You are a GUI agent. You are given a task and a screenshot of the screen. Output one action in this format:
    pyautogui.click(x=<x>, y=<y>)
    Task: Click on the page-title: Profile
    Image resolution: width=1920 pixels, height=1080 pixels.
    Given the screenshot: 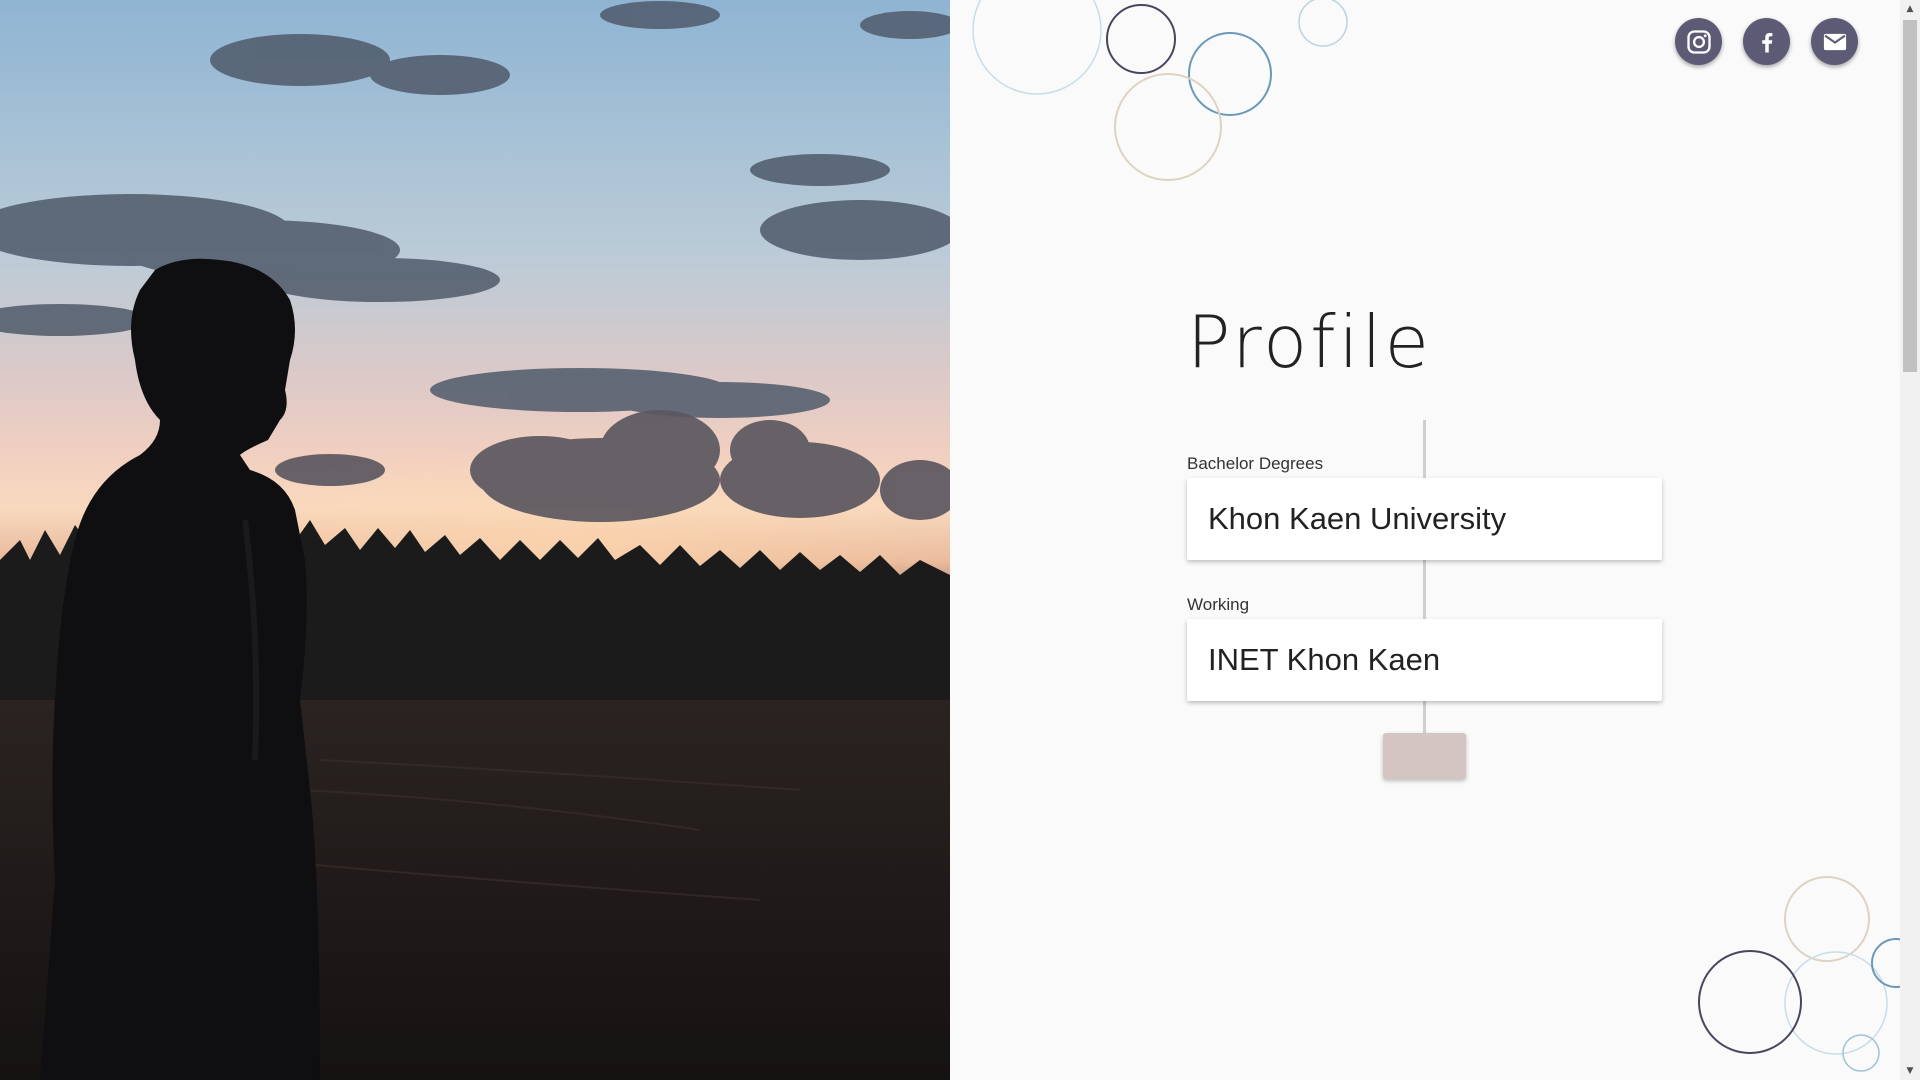 What is the action you would take?
    pyautogui.click(x=1309, y=342)
    